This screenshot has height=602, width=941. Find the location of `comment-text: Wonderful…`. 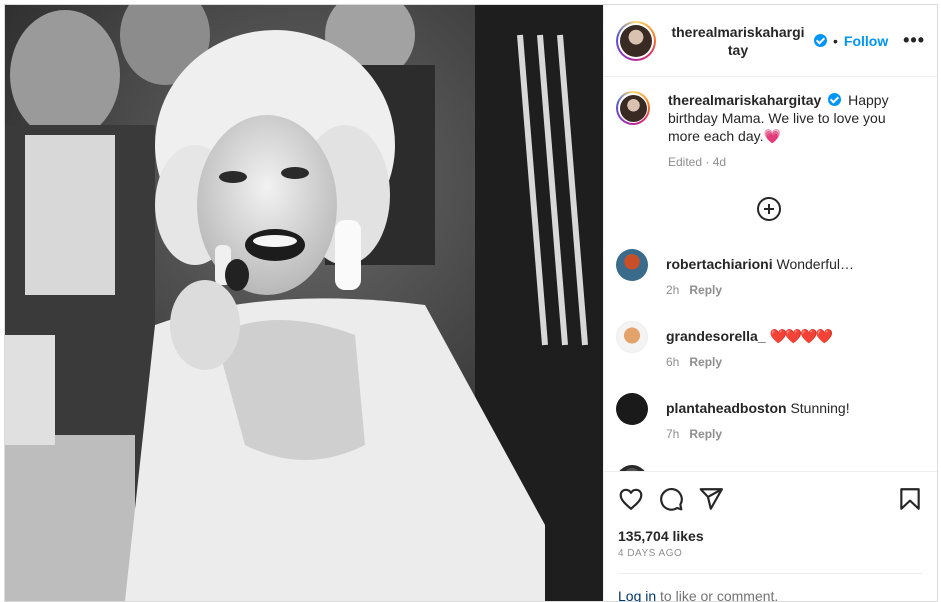

comment-text: Wonderful… is located at coordinates (815, 264).